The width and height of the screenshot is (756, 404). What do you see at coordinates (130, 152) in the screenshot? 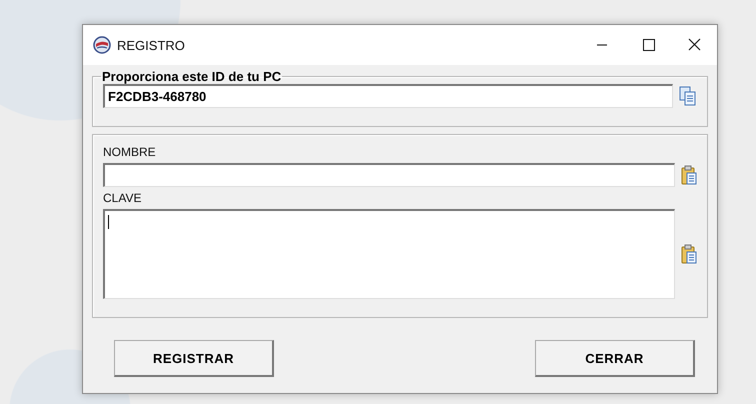
I see `field-label: NOMBRE` at bounding box center [130, 152].